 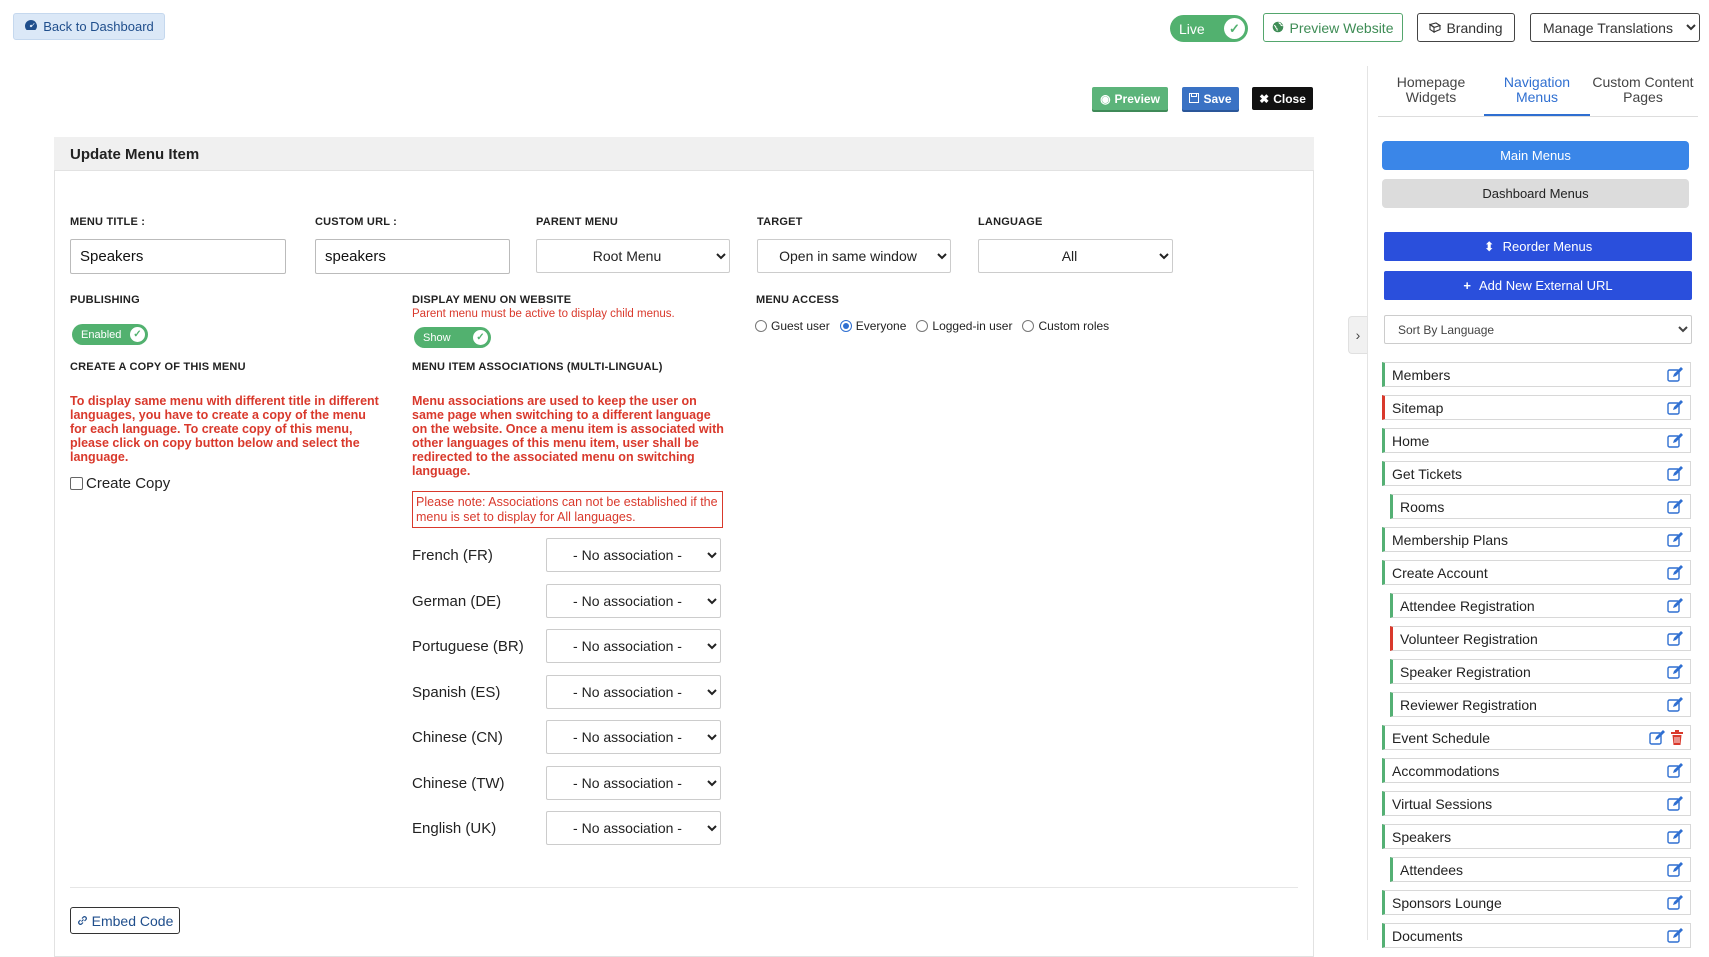 What do you see at coordinates (1643, 95) in the screenshot?
I see `tab-custom-content-pages: Custom Content Pages` at bounding box center [1643, 95].